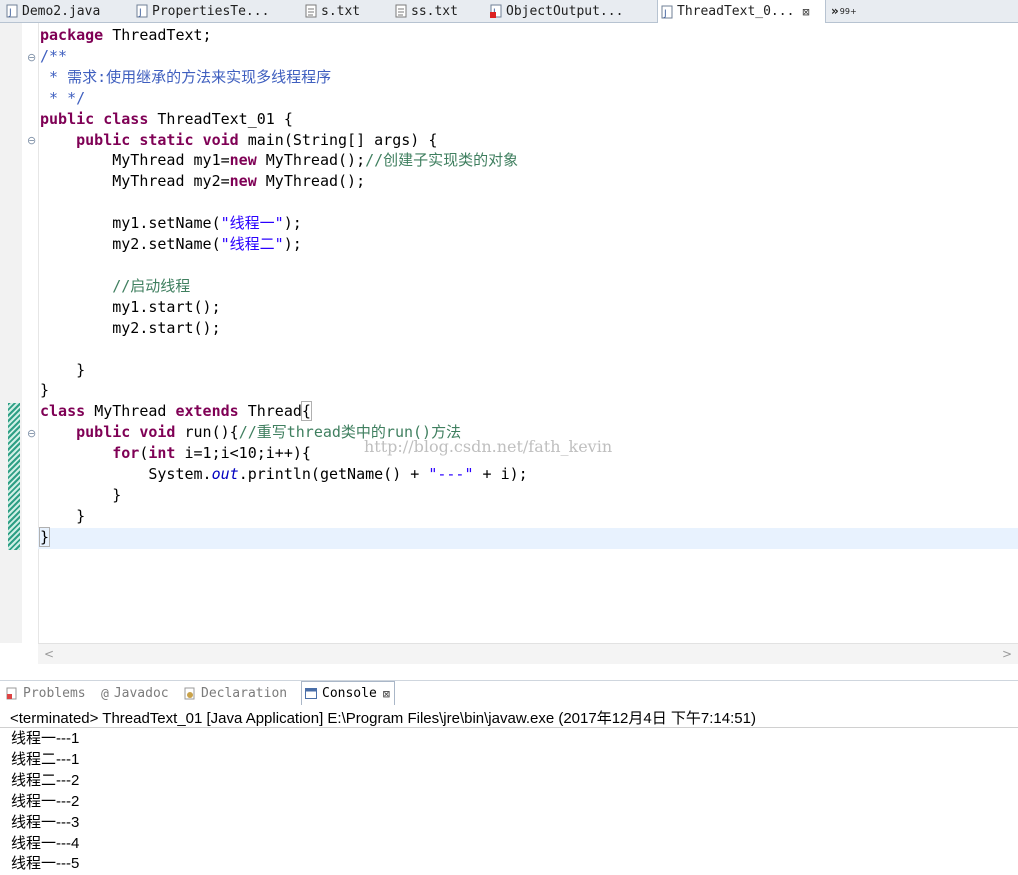 The width and height of the screenshot is (1018, 875). I want to click on javadoc: * */, so click(63, 97).